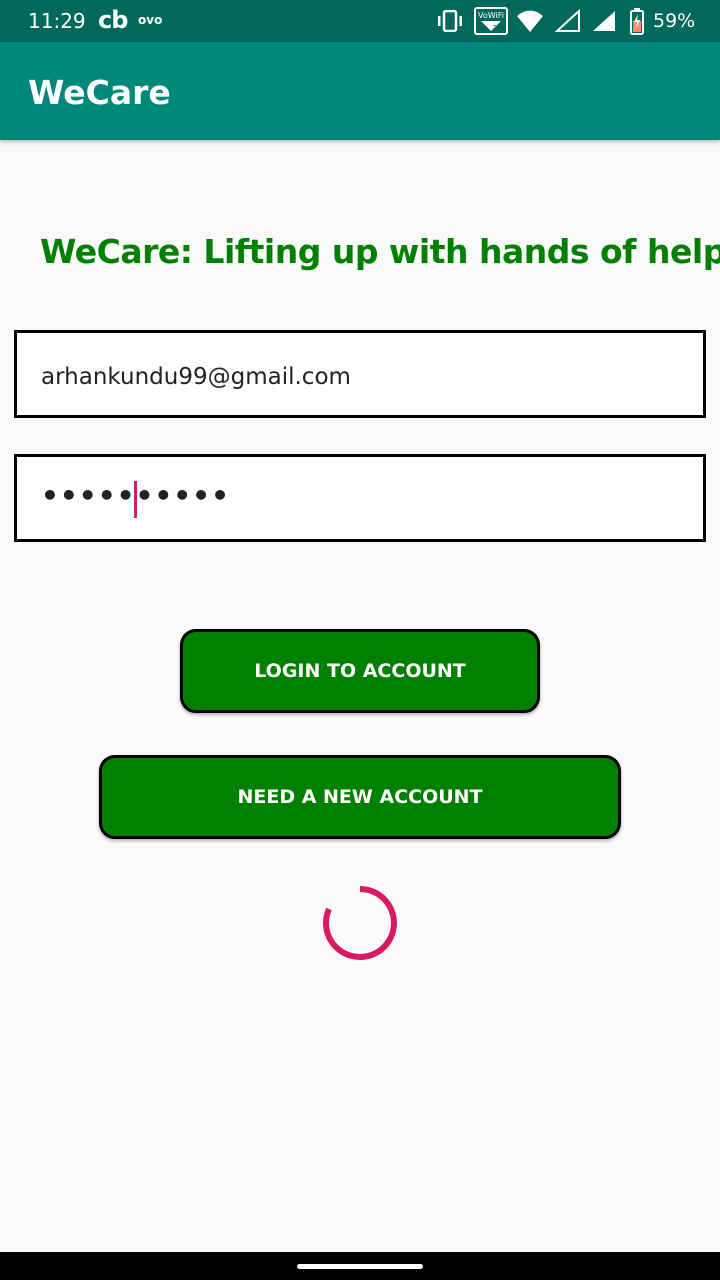 This screenshot has width=720, height=1280. Describe the element at coordinates (359, 923) in the screenshot. I see `loading-spinner-icon` at that location.